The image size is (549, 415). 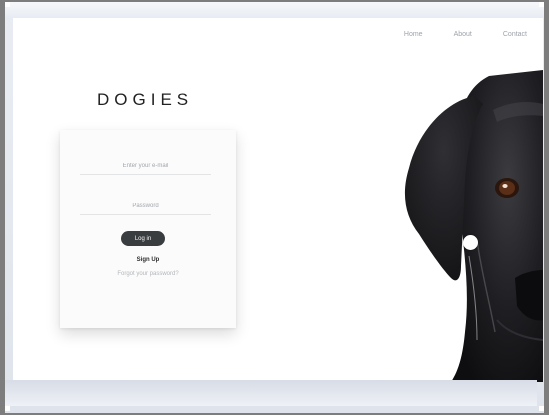 What do you see at coordinates (463, 34) in the screenshot?
I see `nav-about-link: About` at bounding box center [463, 34].